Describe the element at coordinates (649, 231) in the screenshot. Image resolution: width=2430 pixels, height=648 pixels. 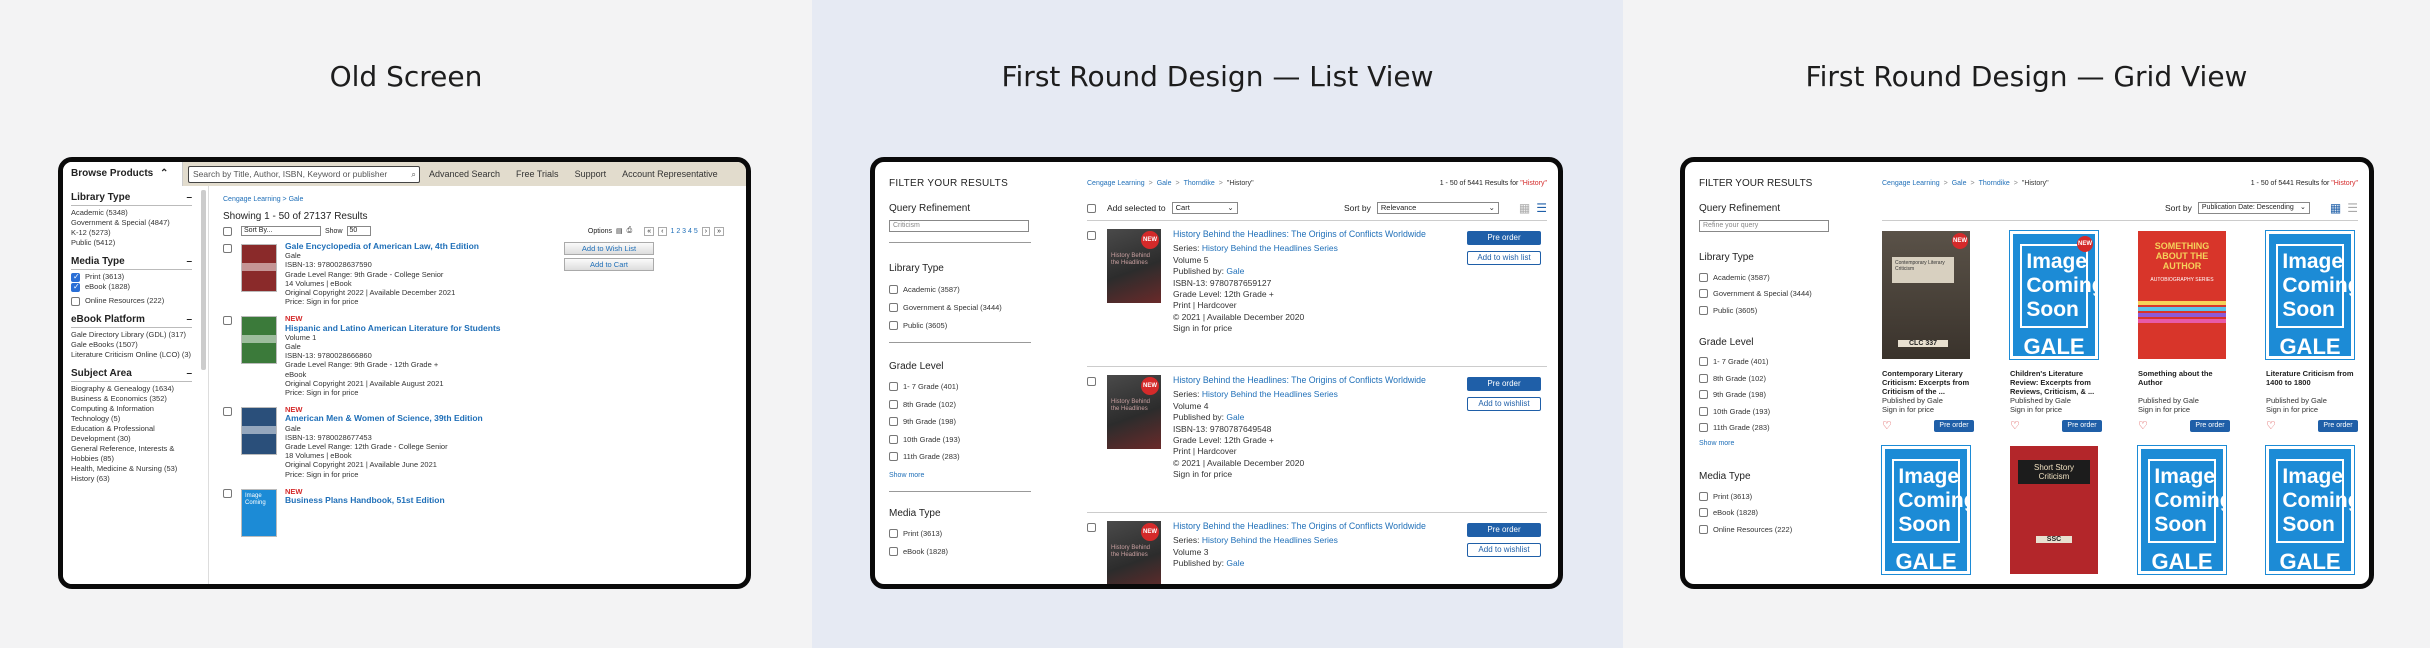
I see `pager-first: «` at that location.